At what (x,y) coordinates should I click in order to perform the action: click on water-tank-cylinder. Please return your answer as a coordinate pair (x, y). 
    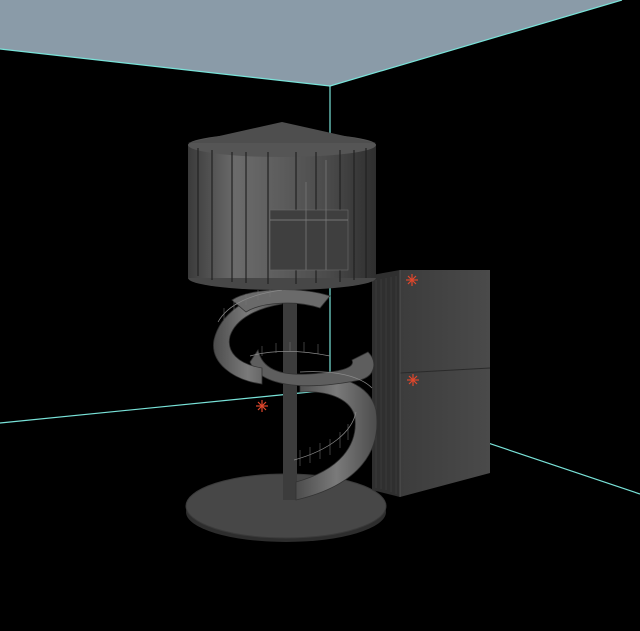
    Looking at the image, I should click on (282, 206).